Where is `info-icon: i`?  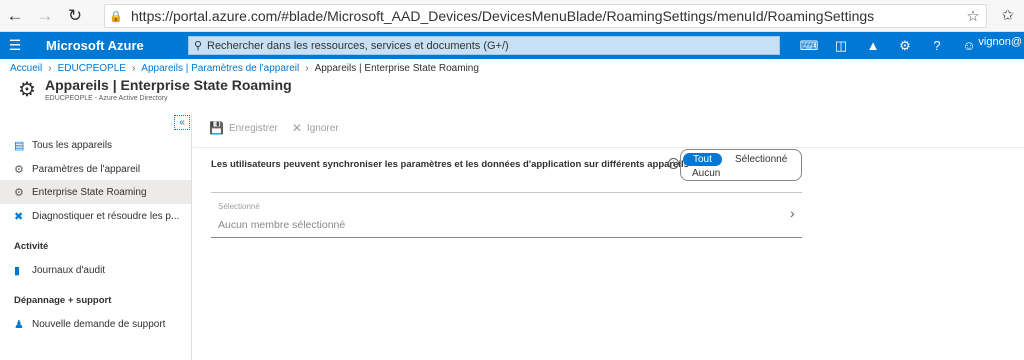
info-icon: i is located at coordinates (673, 163).